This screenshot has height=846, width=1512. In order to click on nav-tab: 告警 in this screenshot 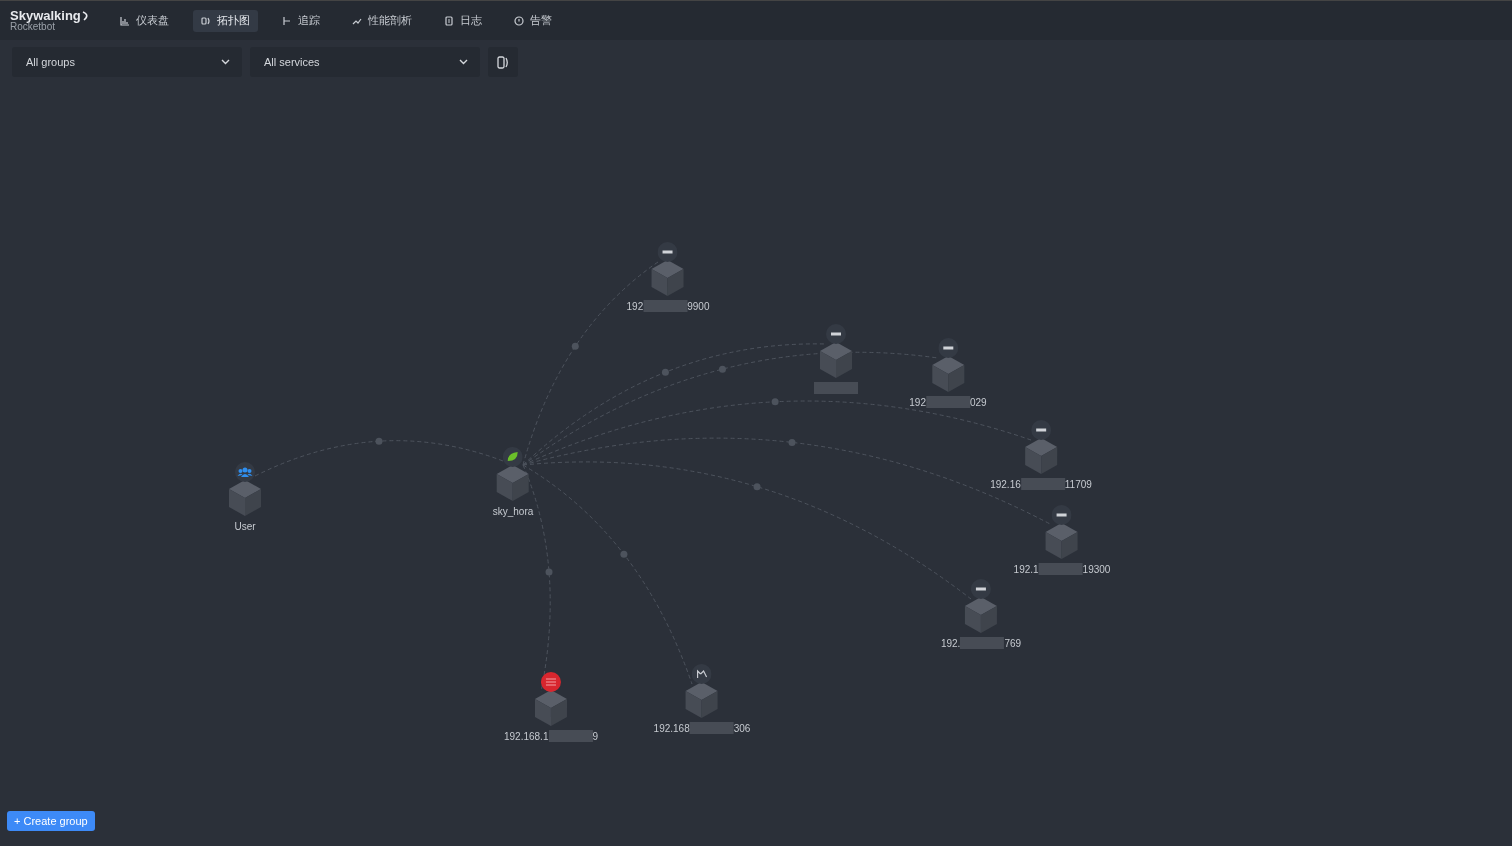, I will do `click(533, 20)`.